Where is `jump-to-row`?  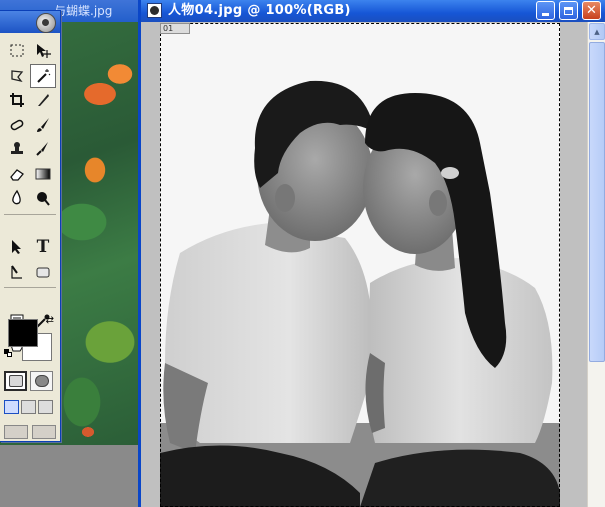 jump-to-row is located at coordinates (30, 433).